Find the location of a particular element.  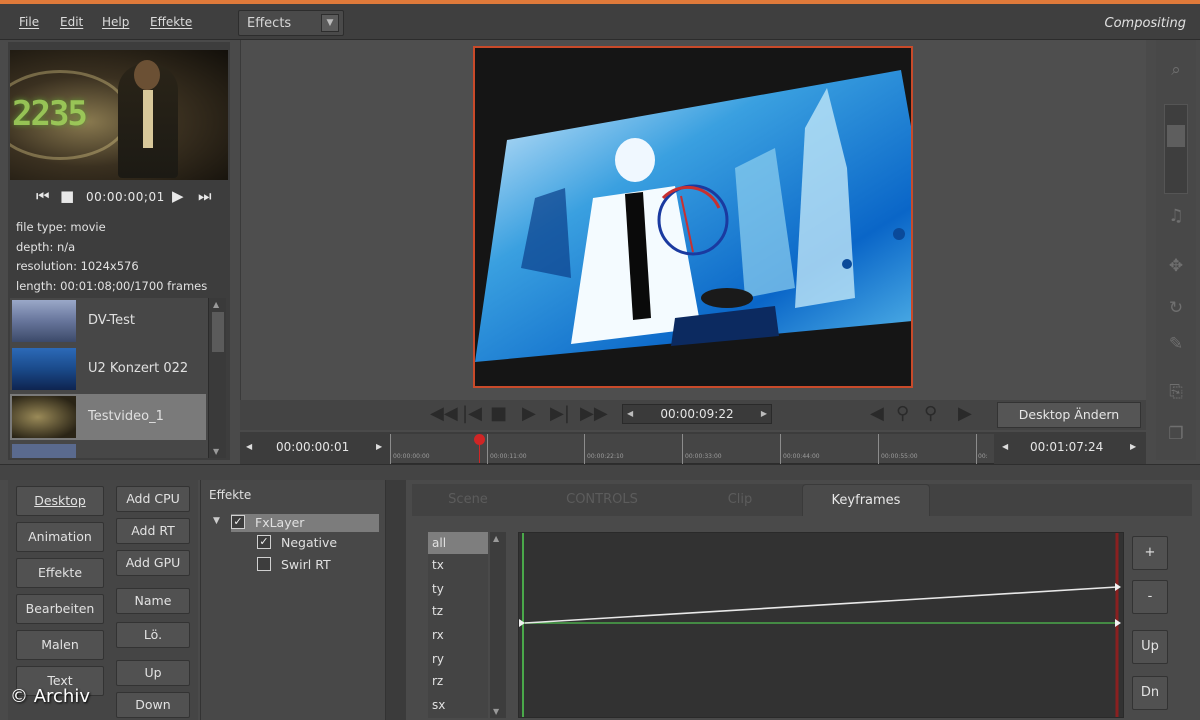

rotate-icon: ↻ is located at coordinates (1176, 308).